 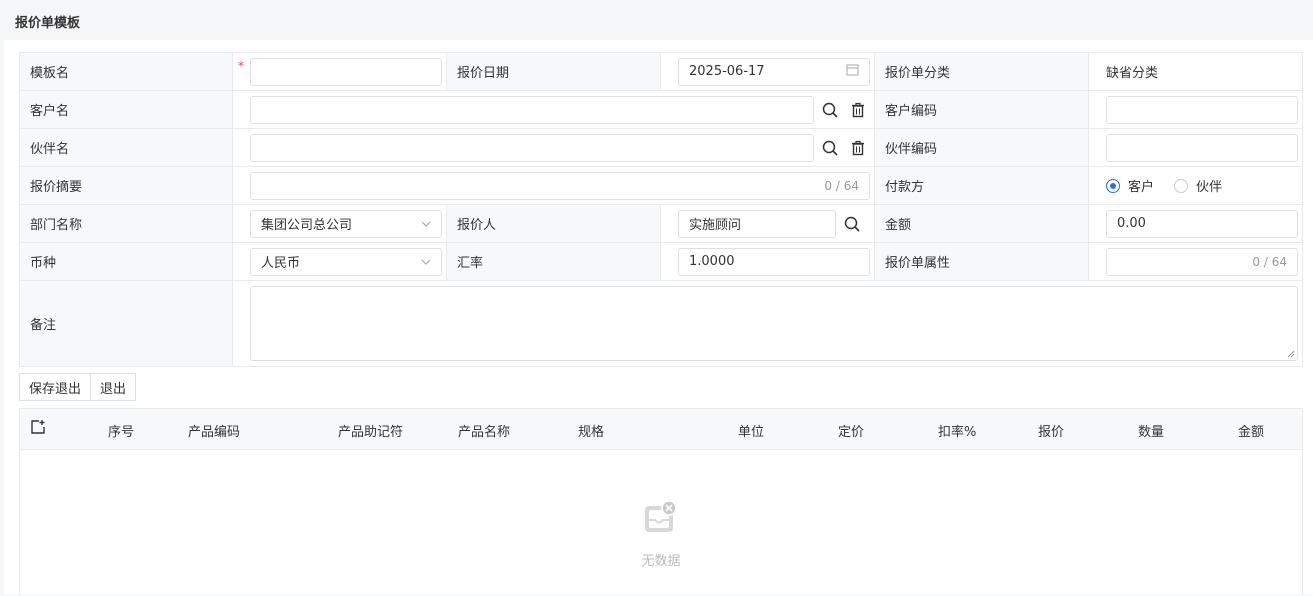 I want to click on attribute-cell: 0 / 64, so click(x=1195, y=261).